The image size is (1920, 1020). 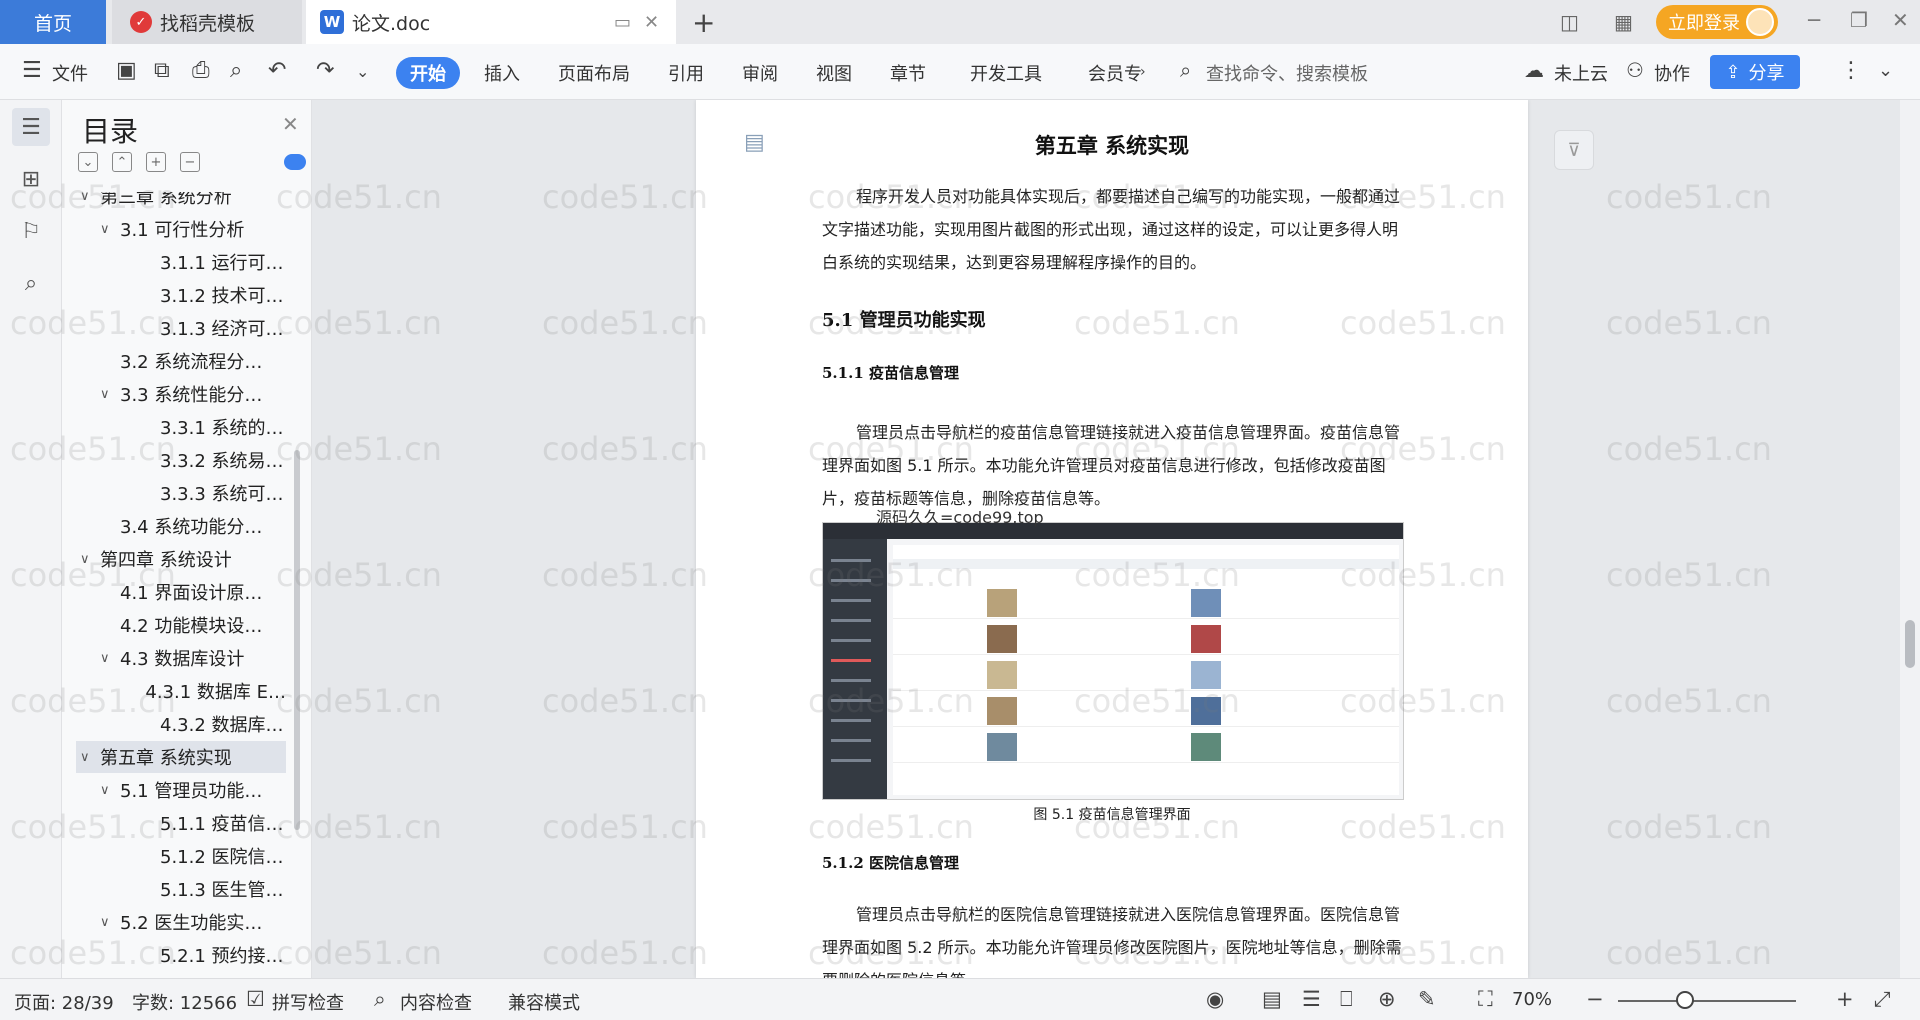 What do you see at coordinates (184, 1002) in the screenshot?
I see `word-count: 字数: 12566` at bounding box center [184, 1002].